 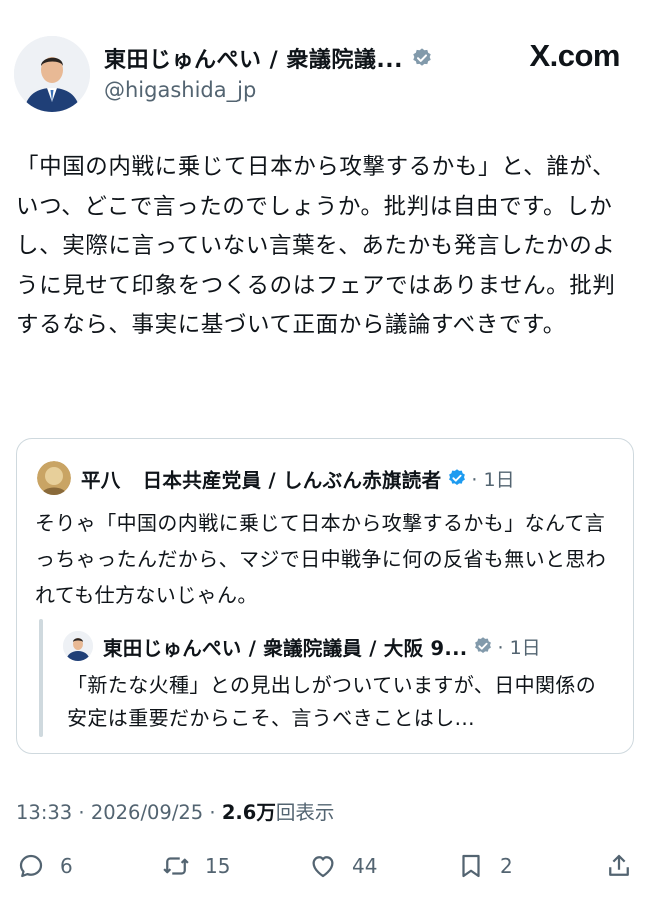 I want to click on quoted-timestamp: · 1日, so click(x=492, y=478).